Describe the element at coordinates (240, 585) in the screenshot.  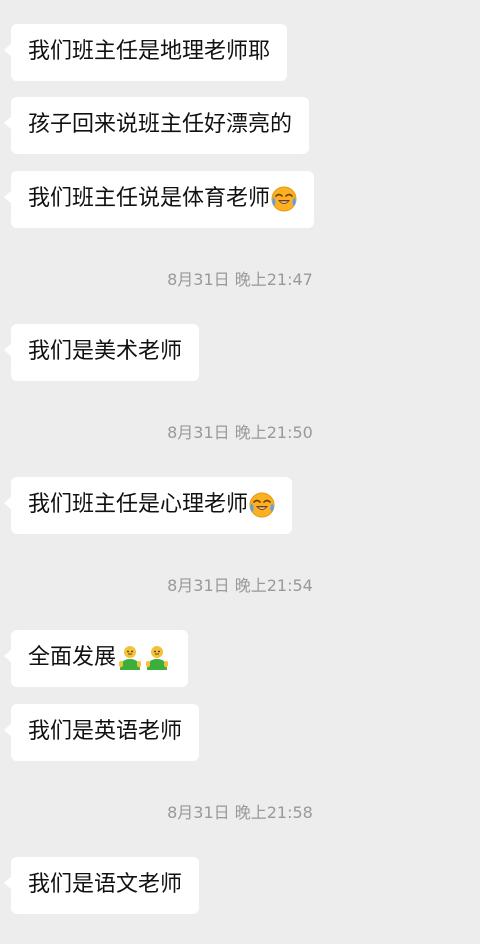
I see `timestamp: 8月31日 晚上21:54` at that location.